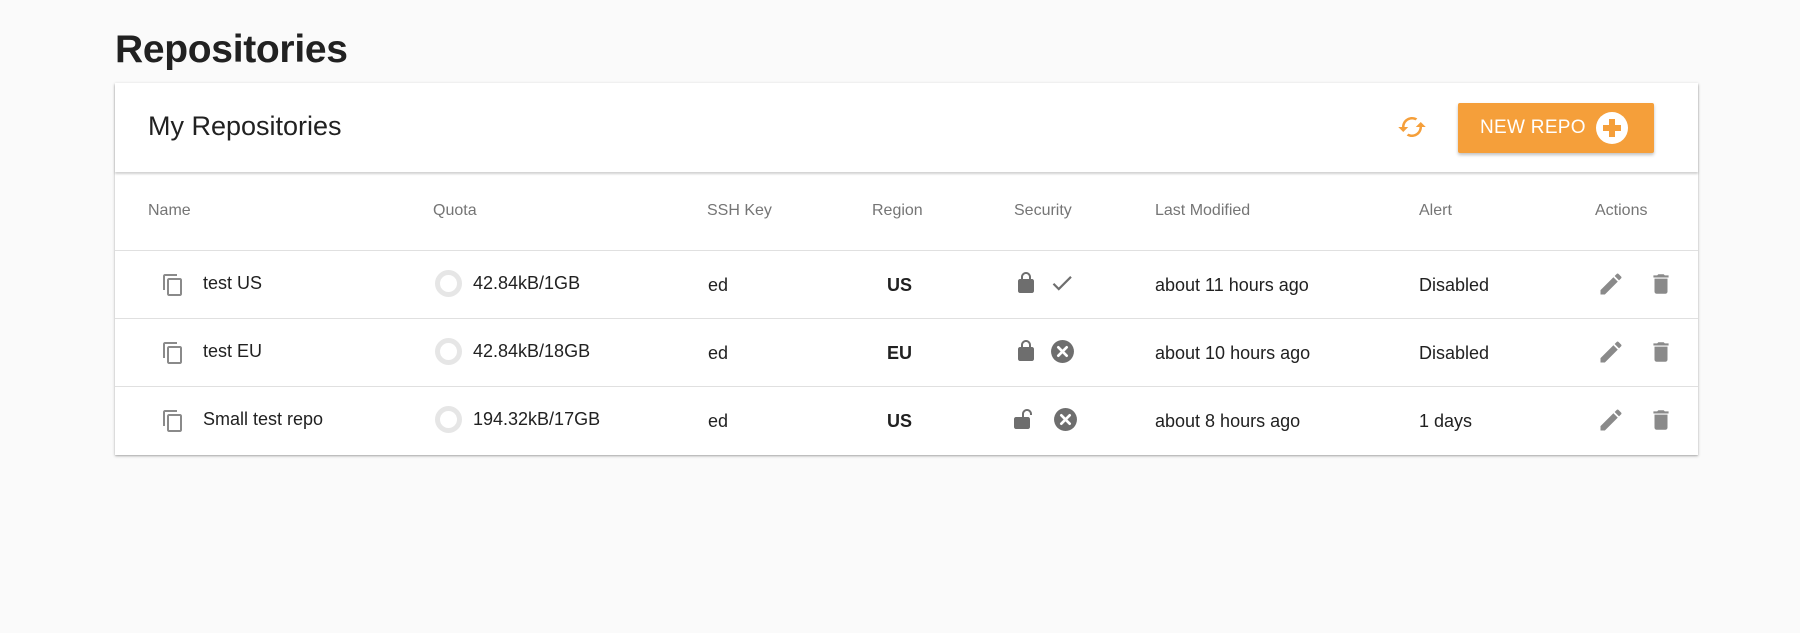 This screenshot has height=633, width=1800. Describe the element at coordinates (169, 211) in the screenshot. I see `column-header-name: Name` at that location.